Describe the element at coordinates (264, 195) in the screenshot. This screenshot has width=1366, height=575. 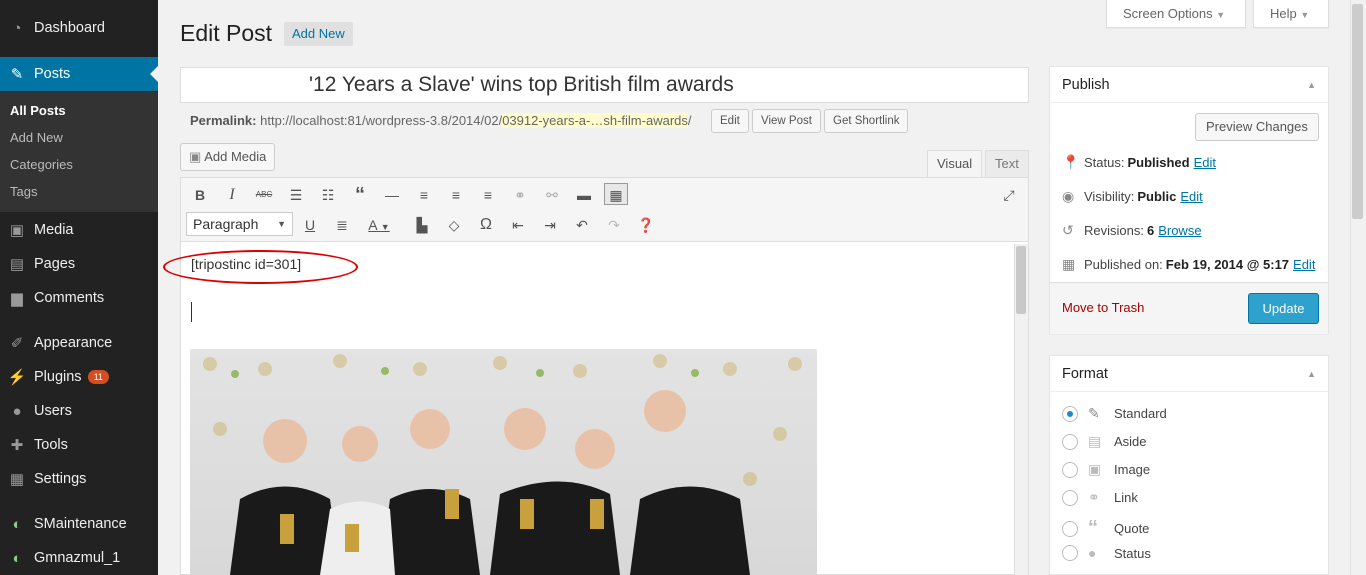
I see `strikethrough-icon: ABC` at that location.